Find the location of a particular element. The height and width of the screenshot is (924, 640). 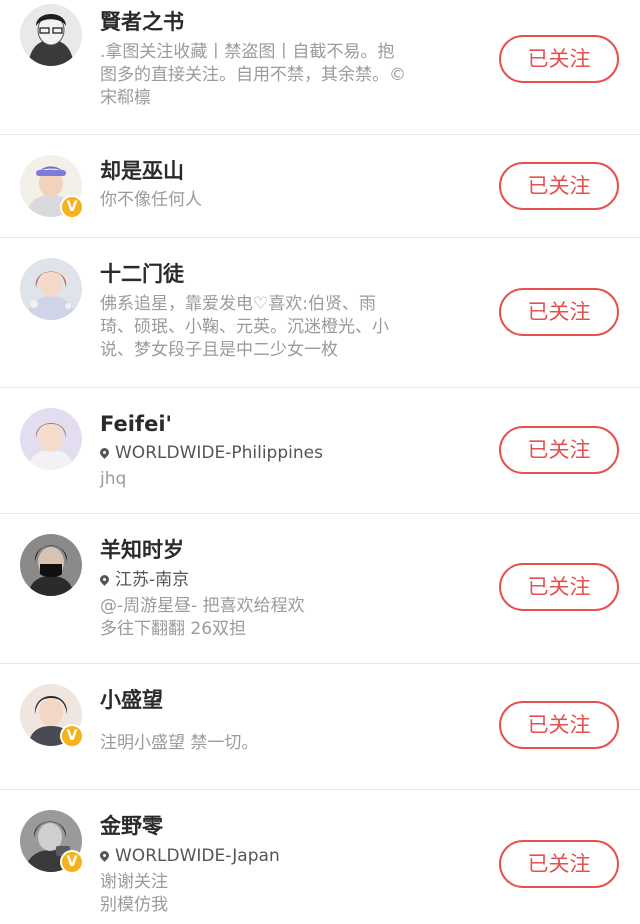

list-item: V 小盛望 注明小盛望 禁一切。 已关注 is located at coordinates (320, 727).